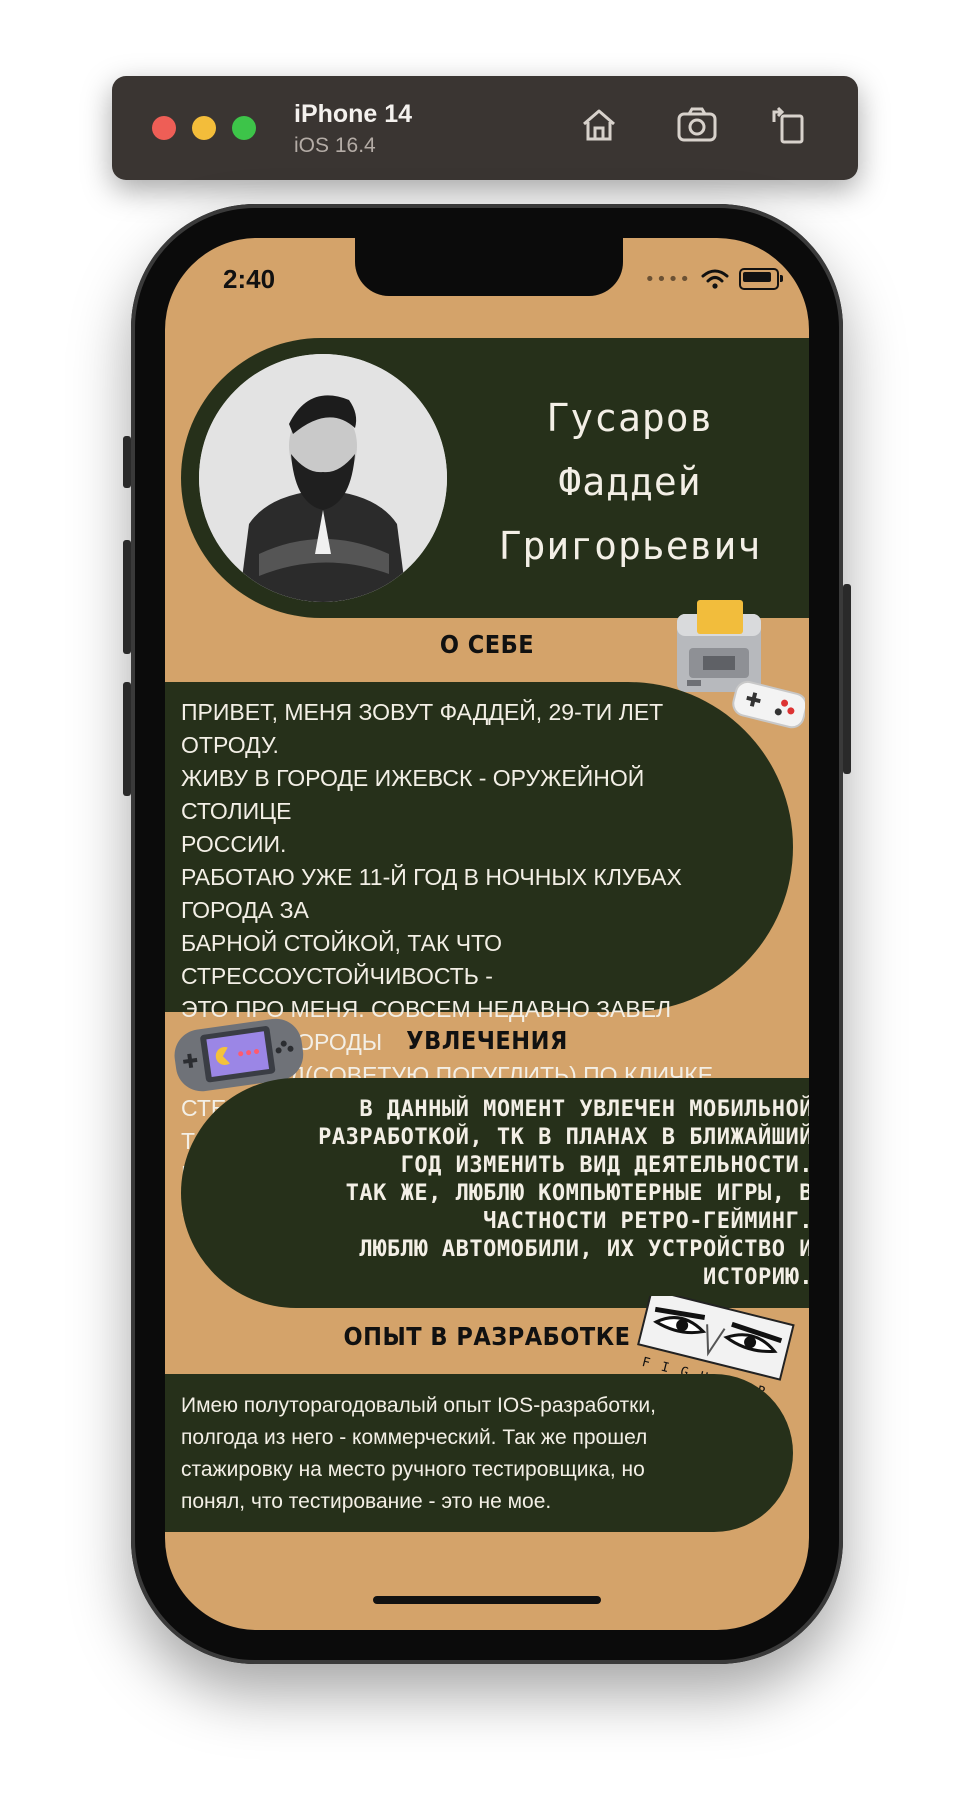 The height and width of the screenshot is (1816, 972). What do you see at coordinates (667, 279) in the screenshot?
I see `signal-icon: ••••` at bounding box center [667, 279].